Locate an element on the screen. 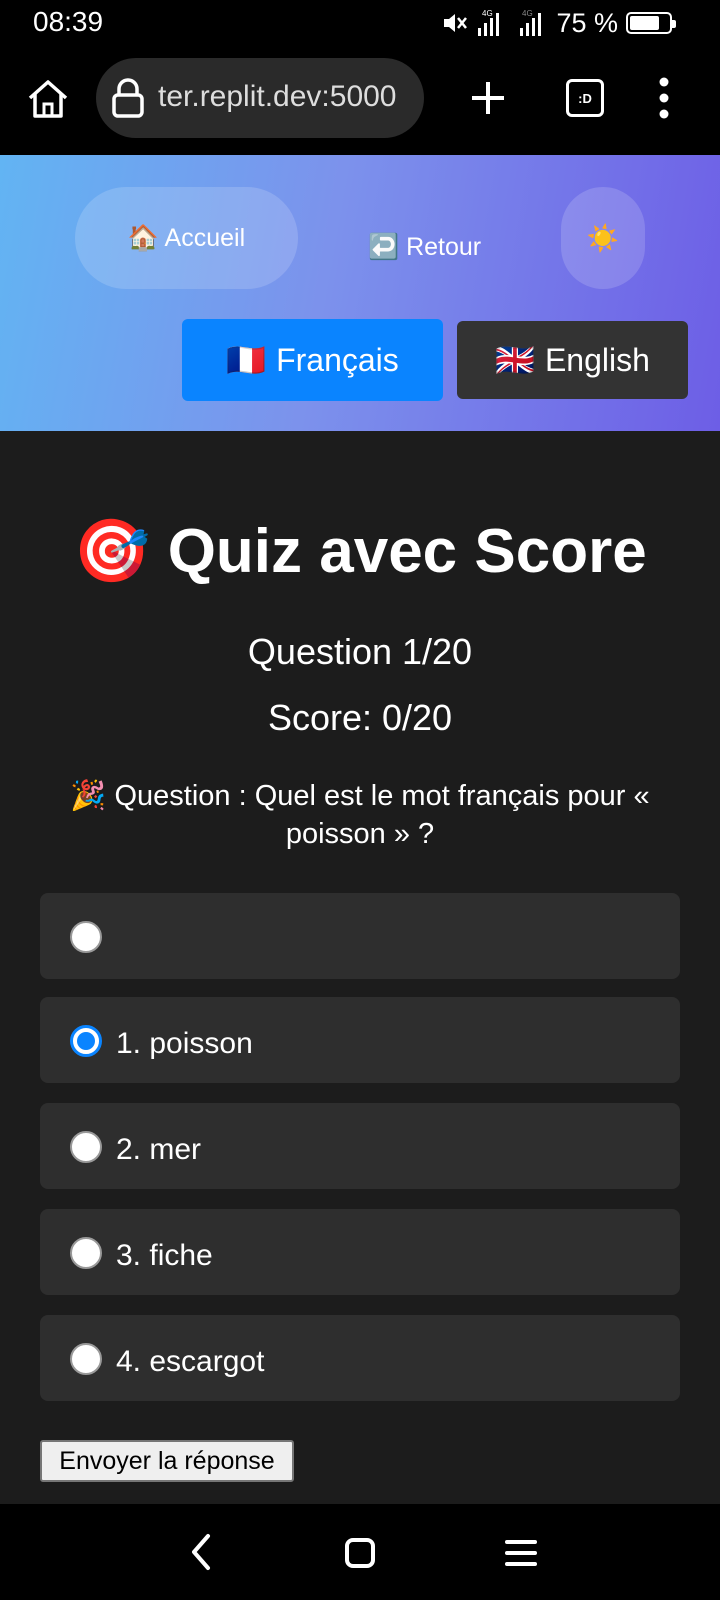  battery-icon is located at coordinates (651, 23).